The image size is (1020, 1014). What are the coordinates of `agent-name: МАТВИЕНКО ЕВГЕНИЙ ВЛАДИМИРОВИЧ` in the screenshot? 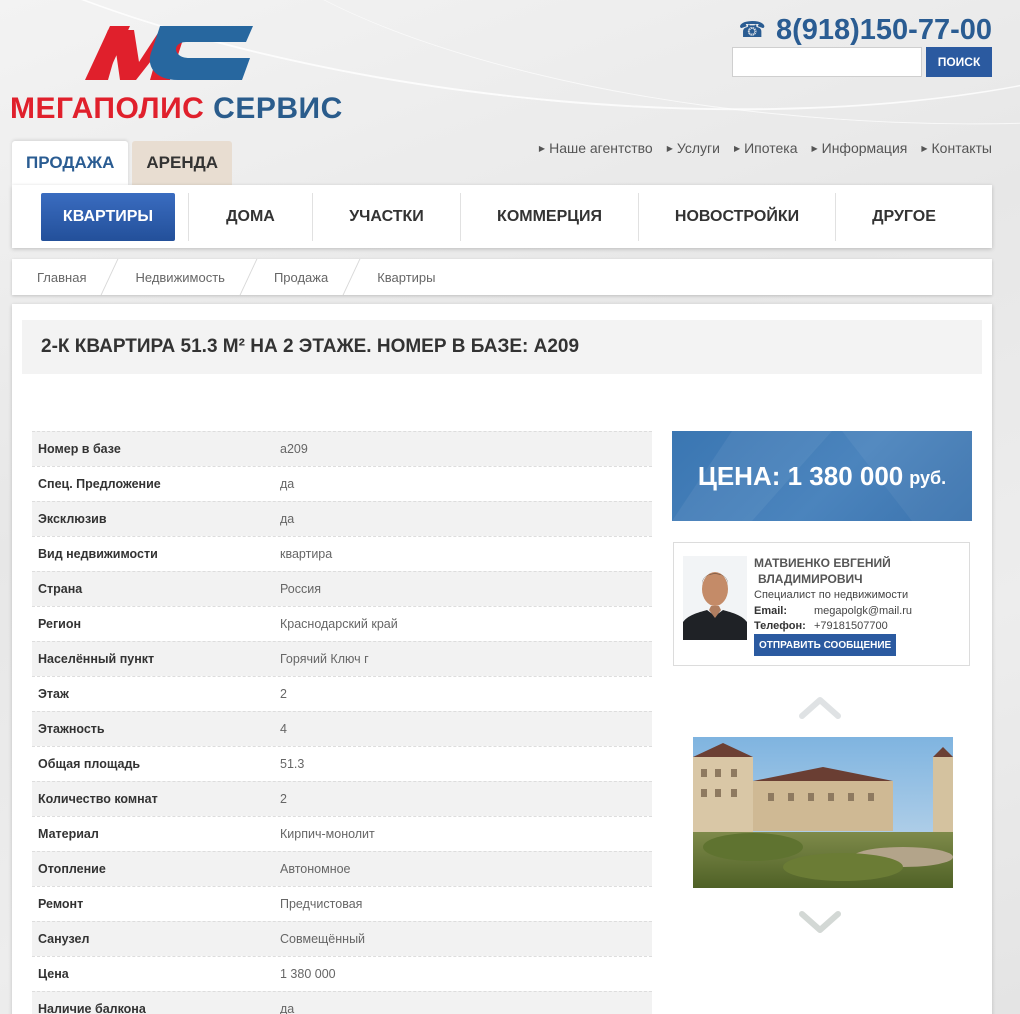 It's located at (856, 571).